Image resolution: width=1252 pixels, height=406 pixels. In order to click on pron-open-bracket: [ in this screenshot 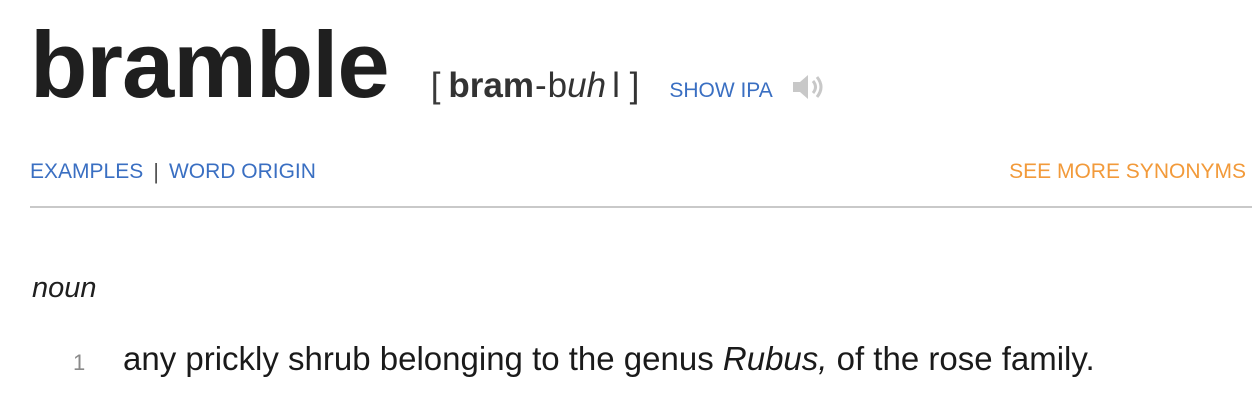, I will do `click(435, 85)`.